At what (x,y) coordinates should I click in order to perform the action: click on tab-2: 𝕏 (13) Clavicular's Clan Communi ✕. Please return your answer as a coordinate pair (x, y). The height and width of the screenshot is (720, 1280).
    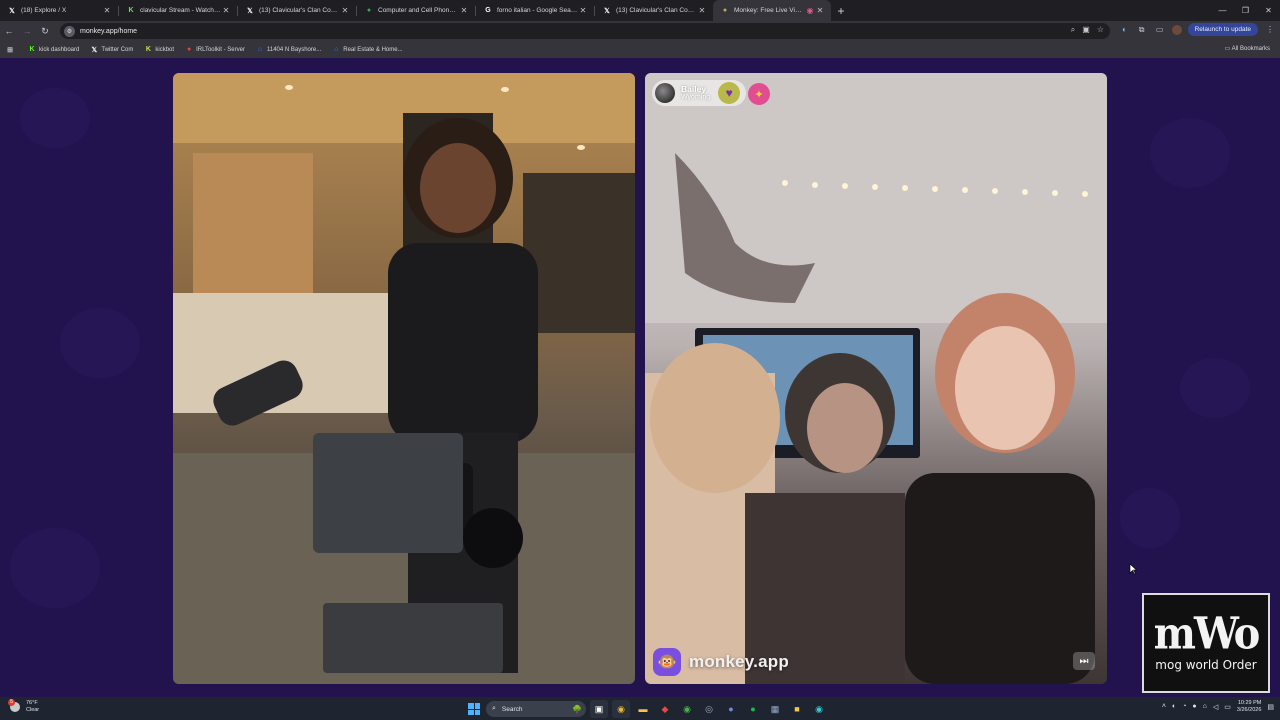
    Looking at the image, I should click on (297, 10).